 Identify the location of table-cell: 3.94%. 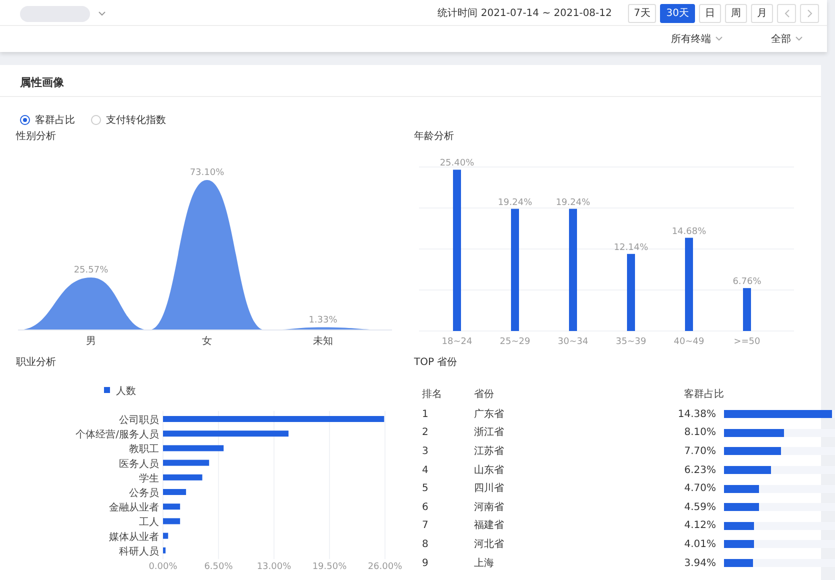
(700, 563).